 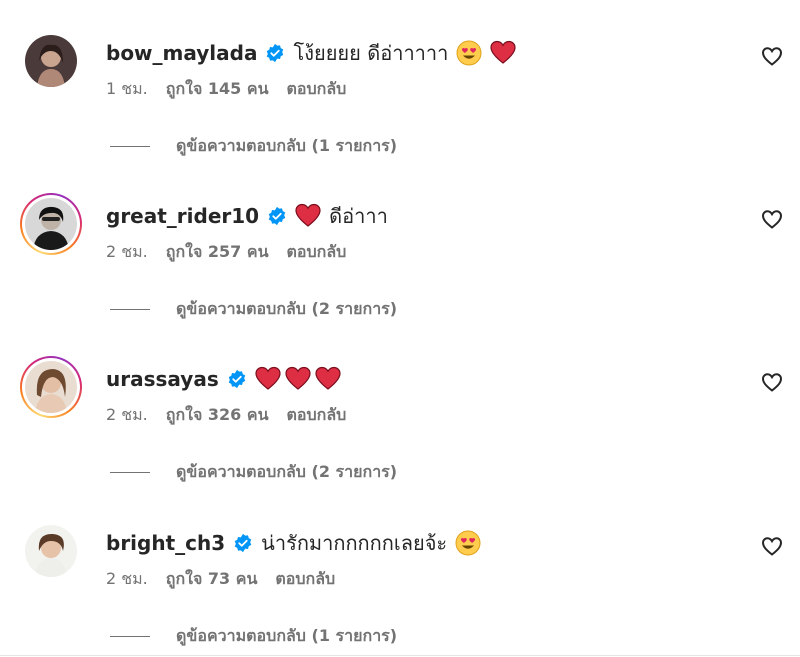 I want to click on like-count: ถูกใจ 73 คน, so click(x=212, y=579).